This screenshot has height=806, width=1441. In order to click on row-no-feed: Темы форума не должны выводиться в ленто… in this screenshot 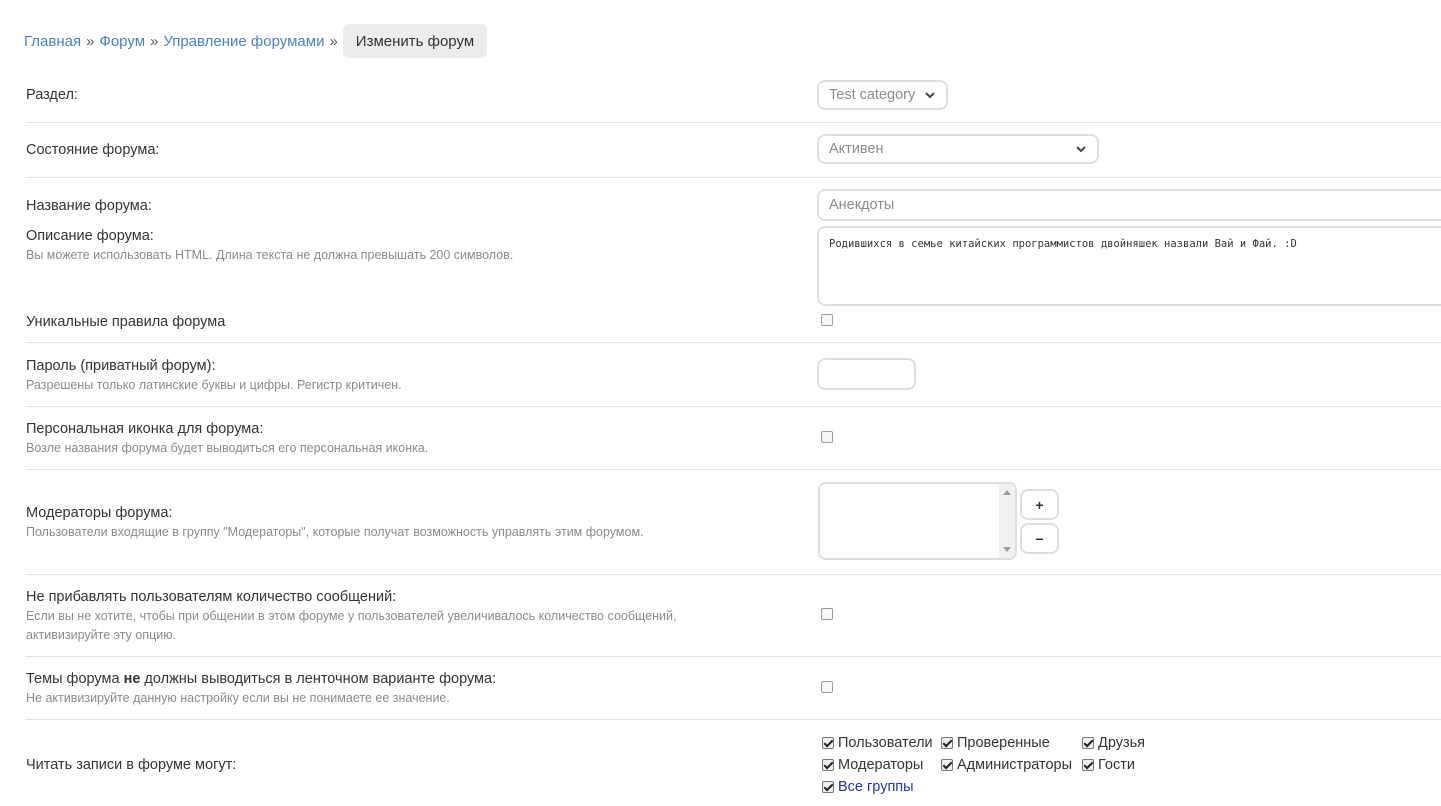, I will do `click(733, 688)`.